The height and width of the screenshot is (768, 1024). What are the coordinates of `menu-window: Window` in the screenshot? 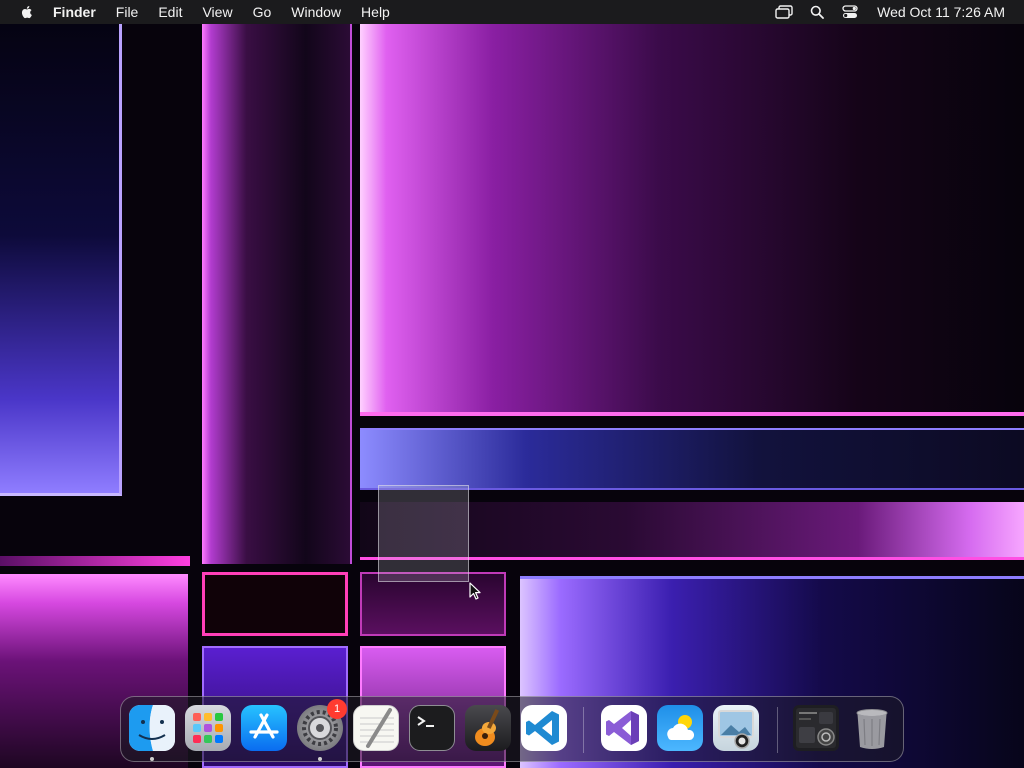 It's located at (316, 12).